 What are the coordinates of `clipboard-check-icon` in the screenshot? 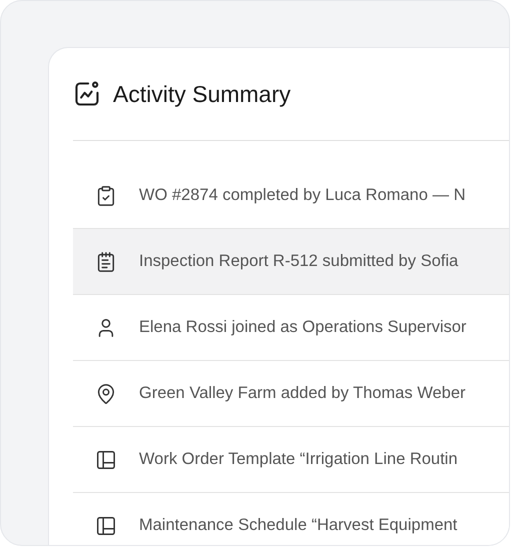 It's located at (106, 195).